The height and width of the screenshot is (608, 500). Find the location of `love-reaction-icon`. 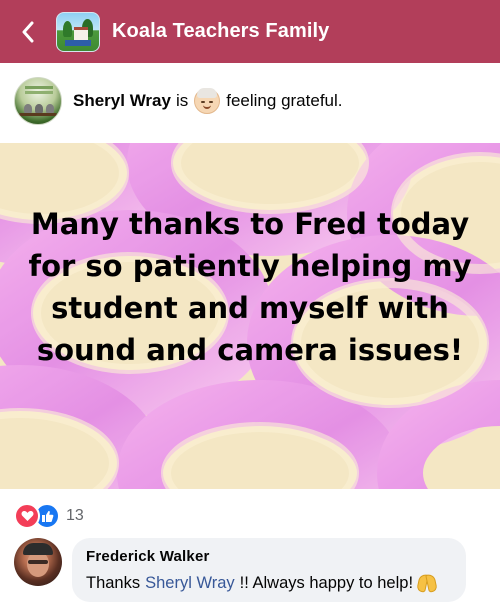

love-reaction-icon is located at coordinates (27, 516).